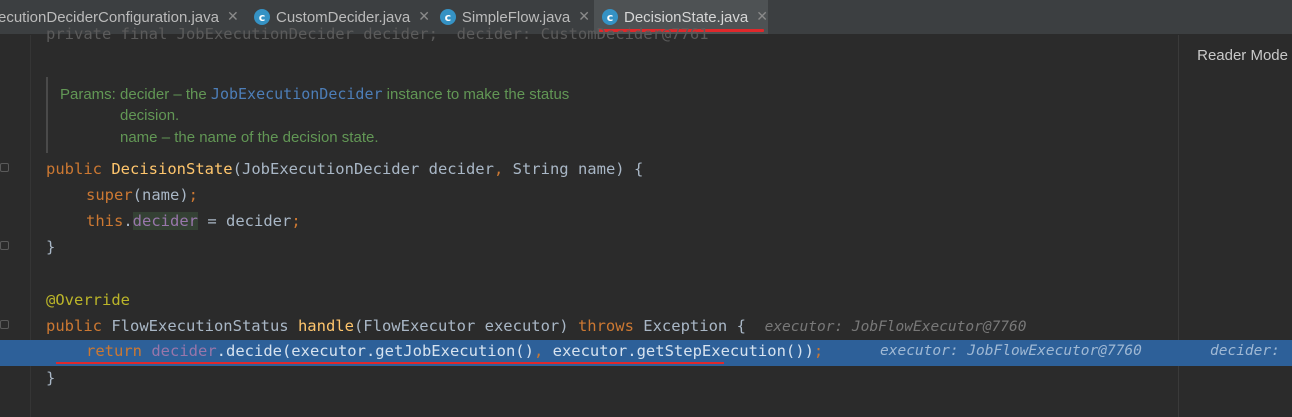 This screenshot has width=1292, height=417. I want to click on tab-label: ecutionDeciderConfiguration.java, so click(109, 17).